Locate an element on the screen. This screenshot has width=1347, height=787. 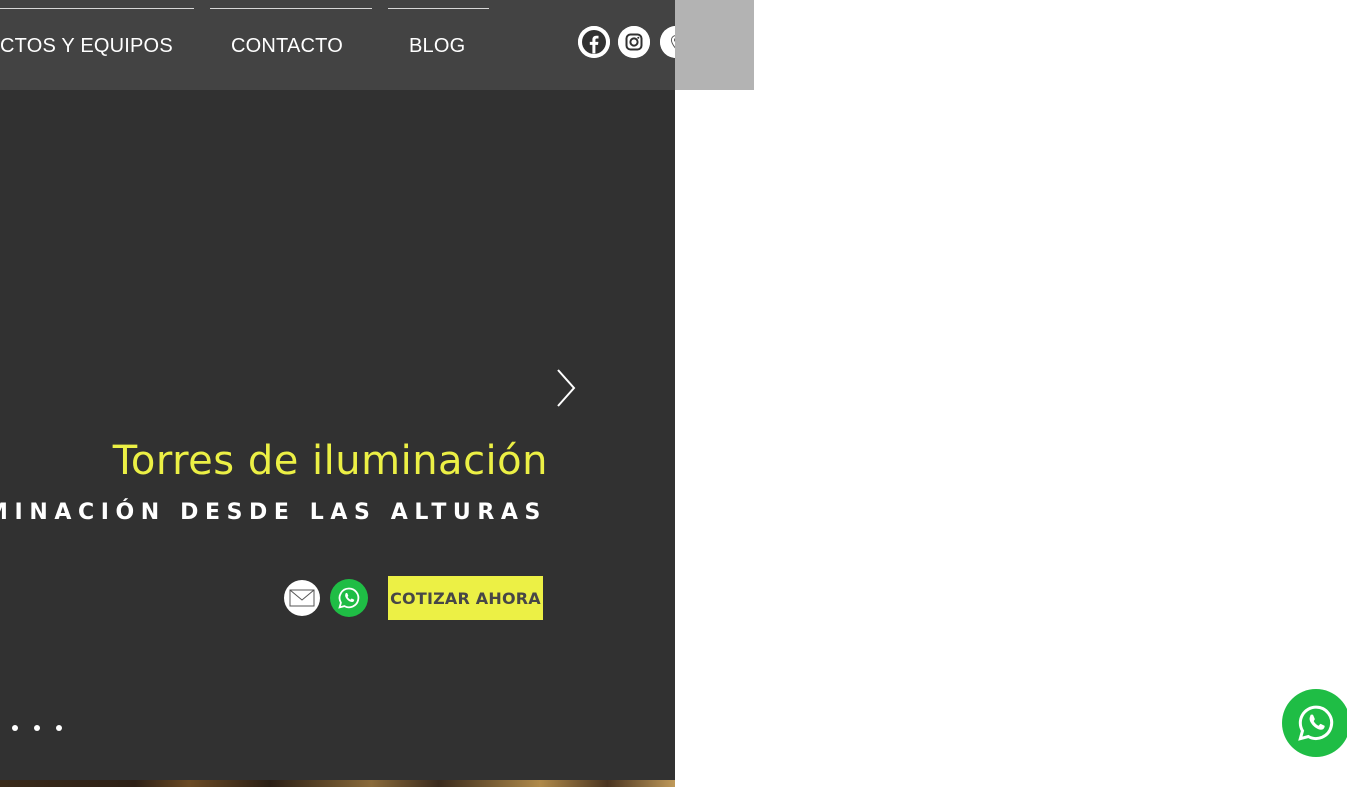
whatsapp-button is located at coordinates (349, 598).